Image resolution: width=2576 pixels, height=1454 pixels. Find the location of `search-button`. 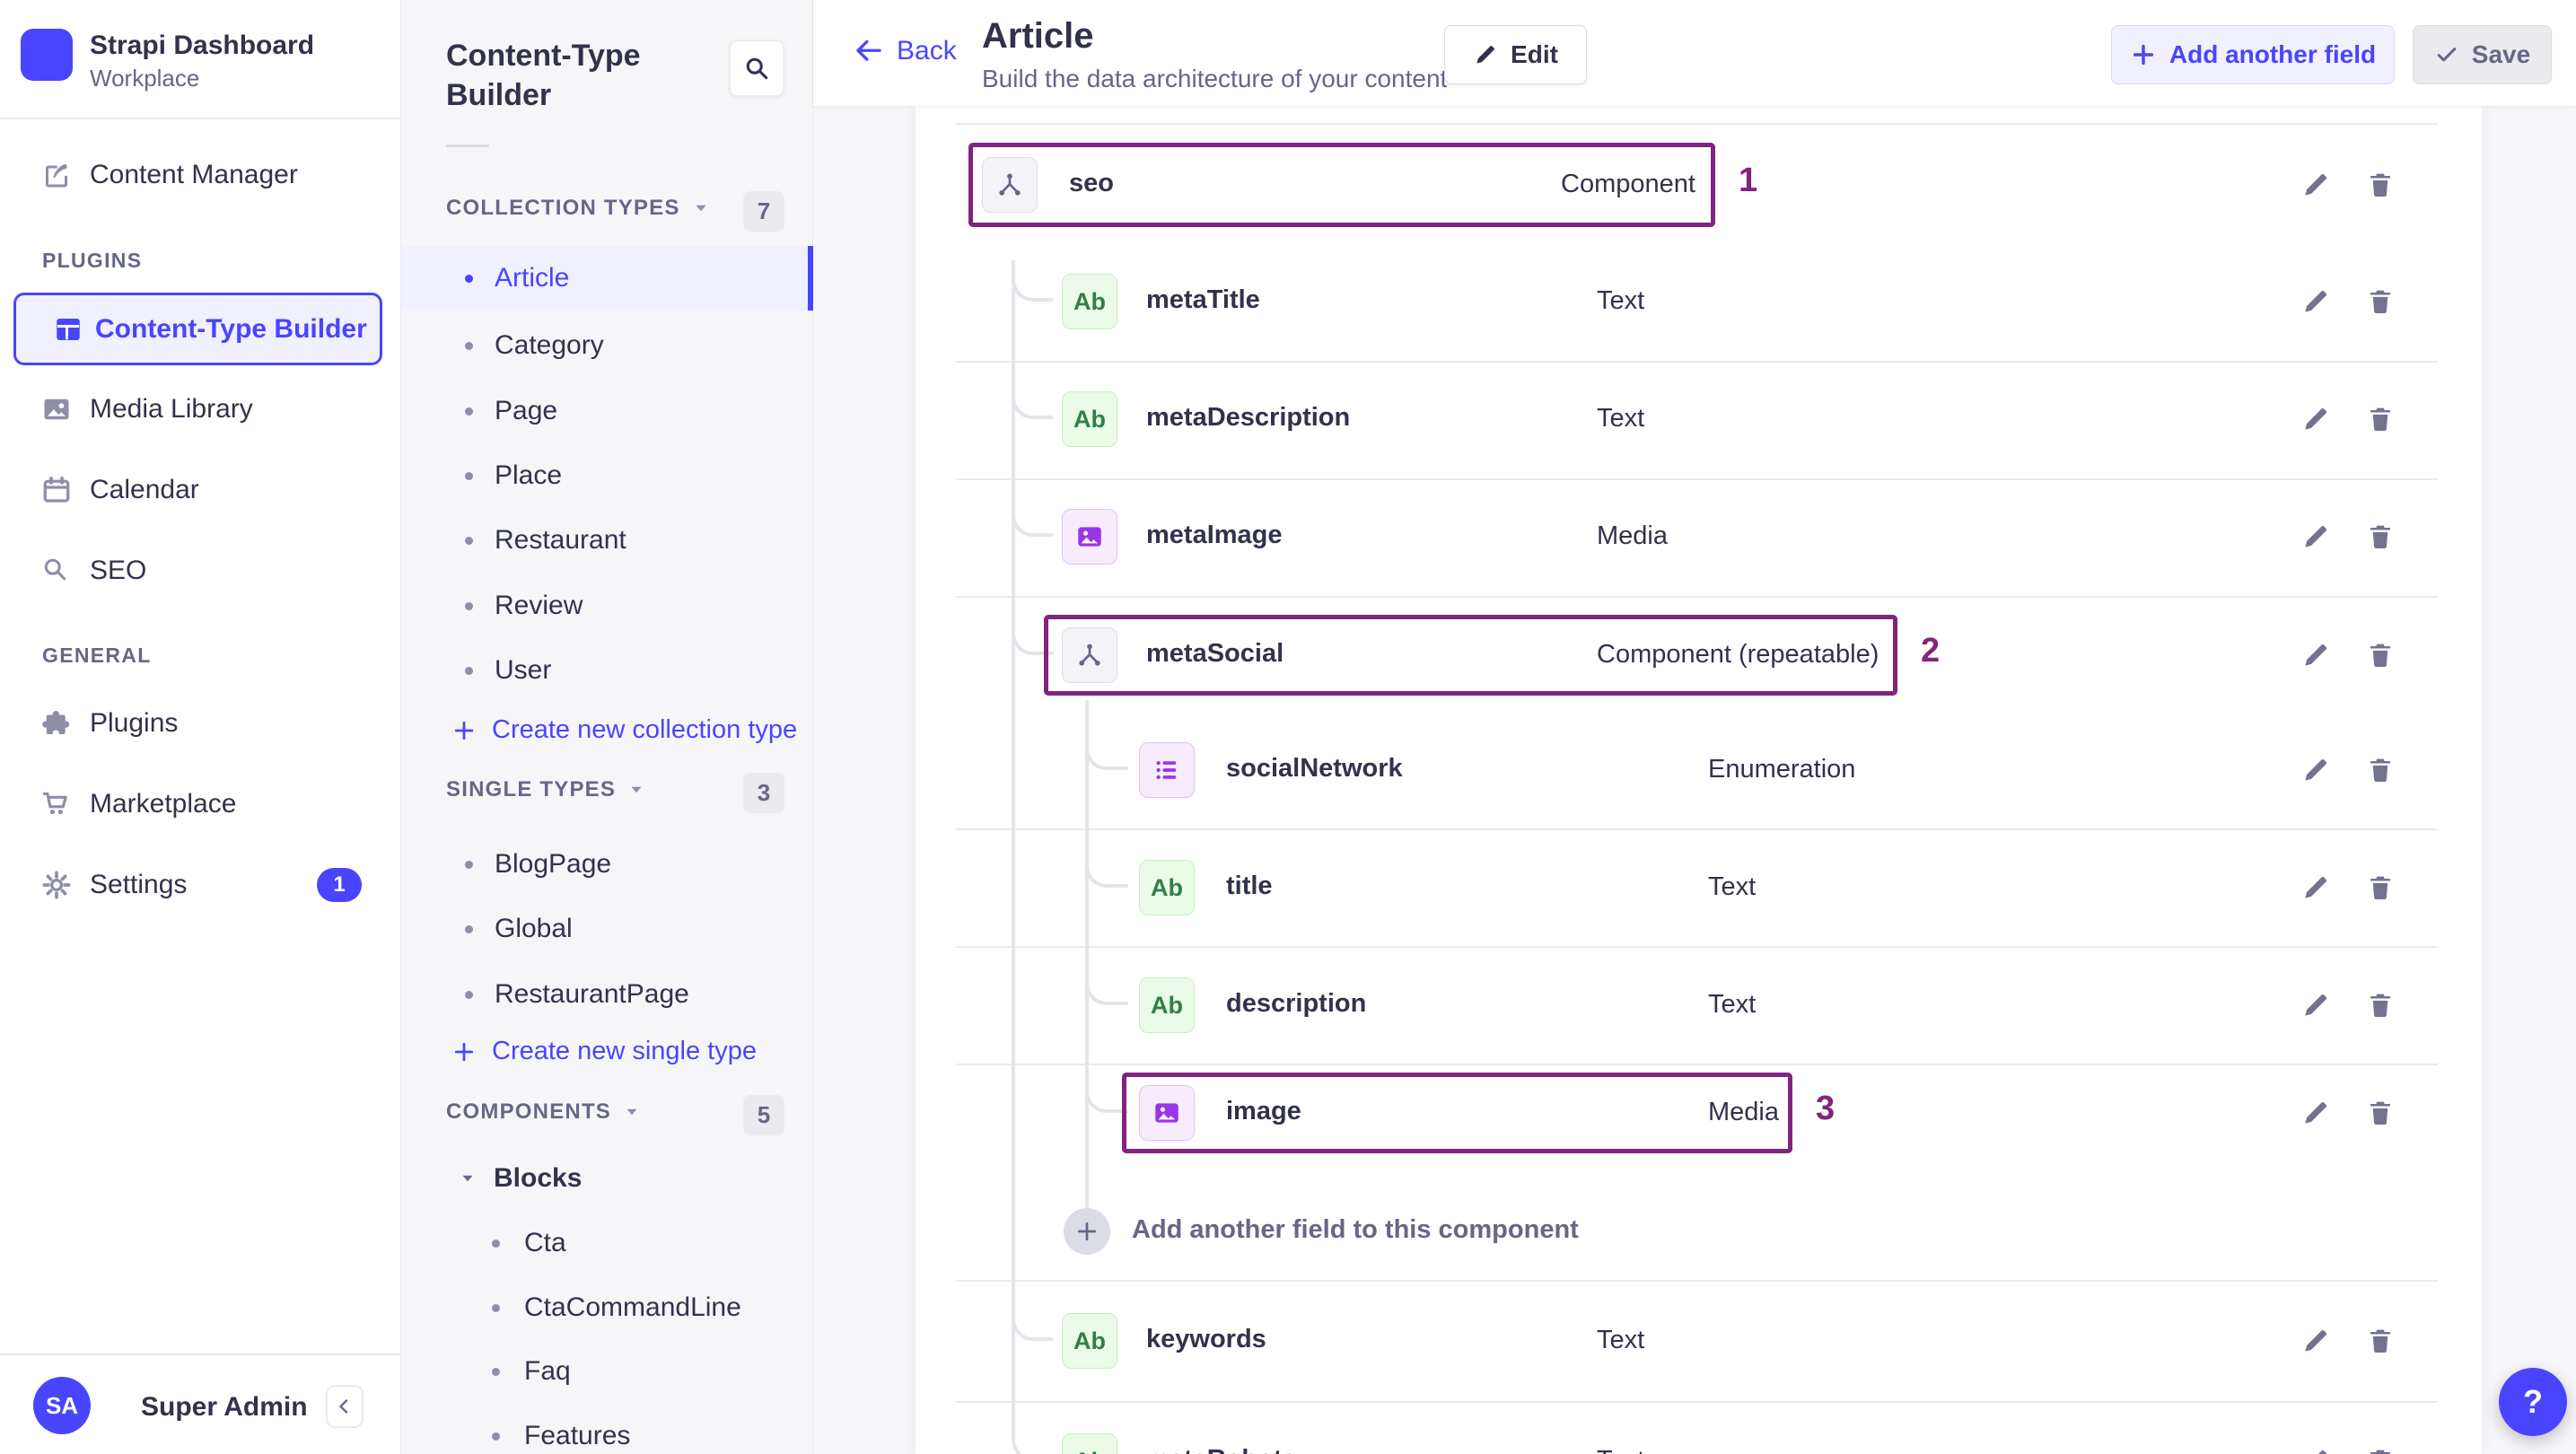

search-button is located at coordinates (757, 68).